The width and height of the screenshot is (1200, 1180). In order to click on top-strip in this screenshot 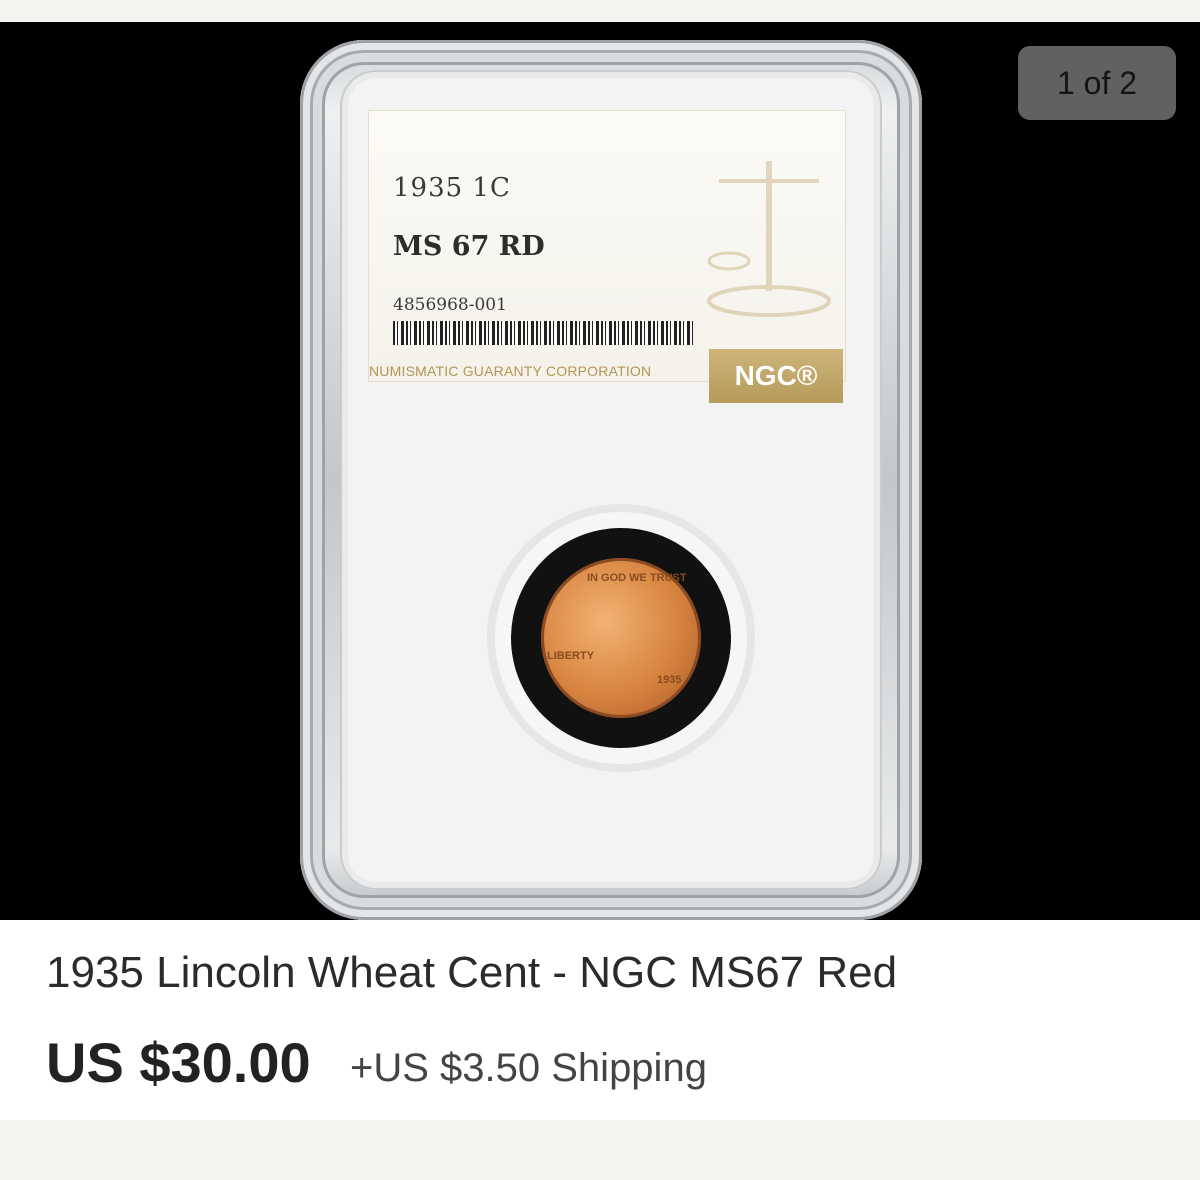, I will do `click(600, 11)`.